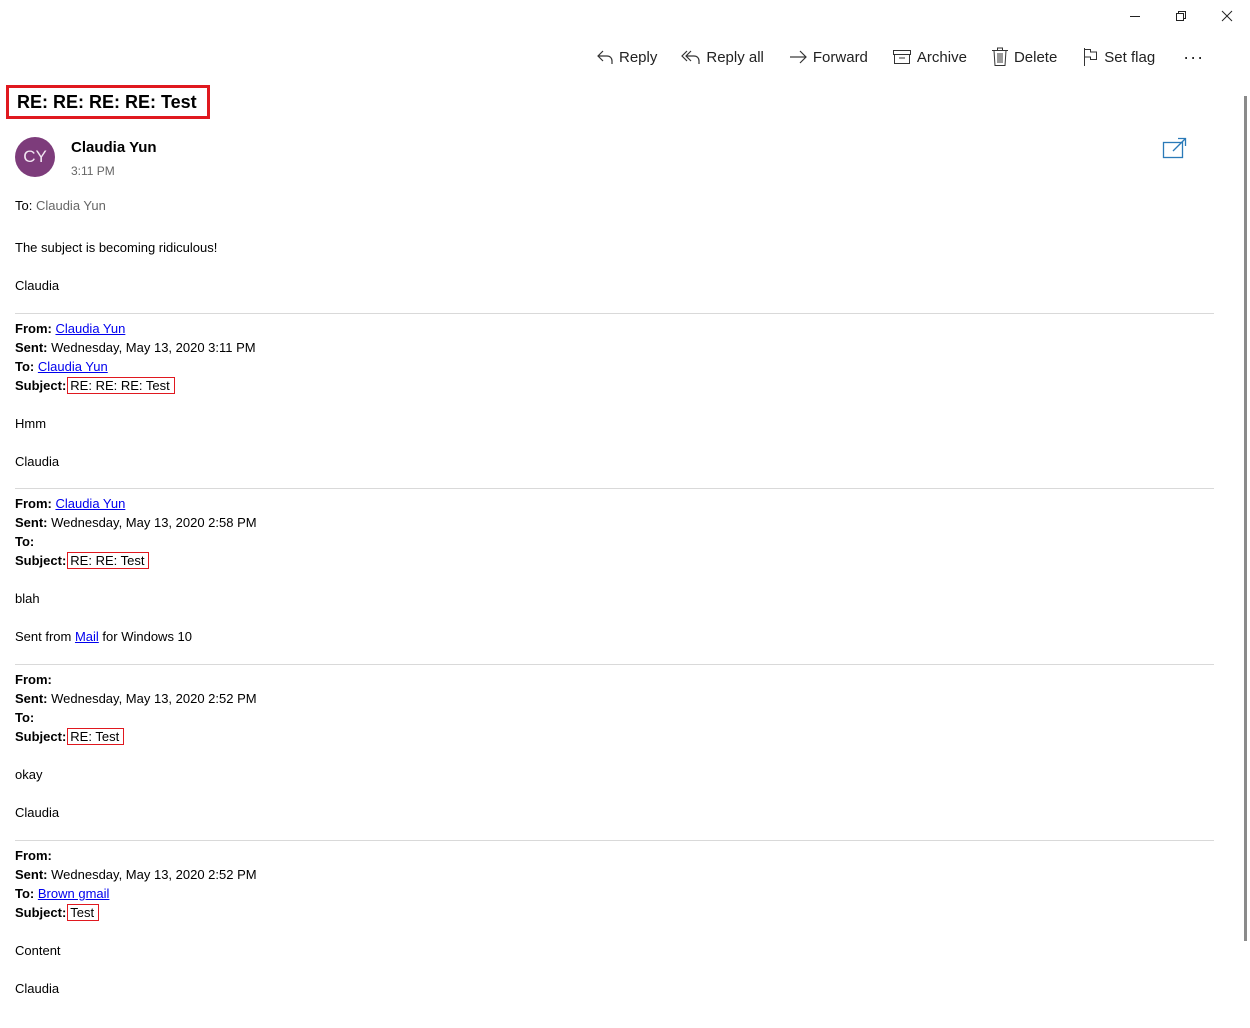 The image size is (1250, 1028). I want to click on avatar: CY, so click(35, 157).